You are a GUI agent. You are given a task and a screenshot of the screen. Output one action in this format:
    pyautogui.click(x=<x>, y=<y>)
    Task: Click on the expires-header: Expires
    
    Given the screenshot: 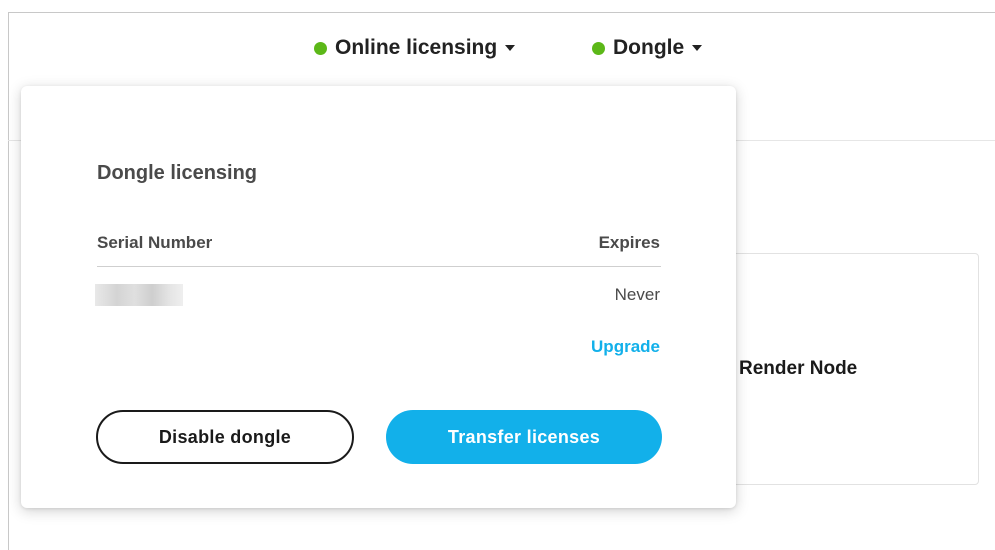 What is the action you would take?
    pyautogui.click(x=629, y=242)
    